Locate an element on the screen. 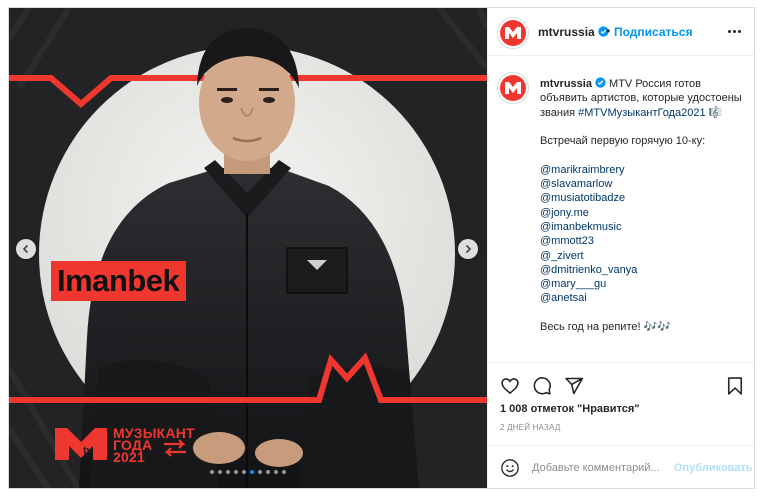  caption-outro: Весь год на репите! 🎶🎶 is located at coordinates (605, 327).